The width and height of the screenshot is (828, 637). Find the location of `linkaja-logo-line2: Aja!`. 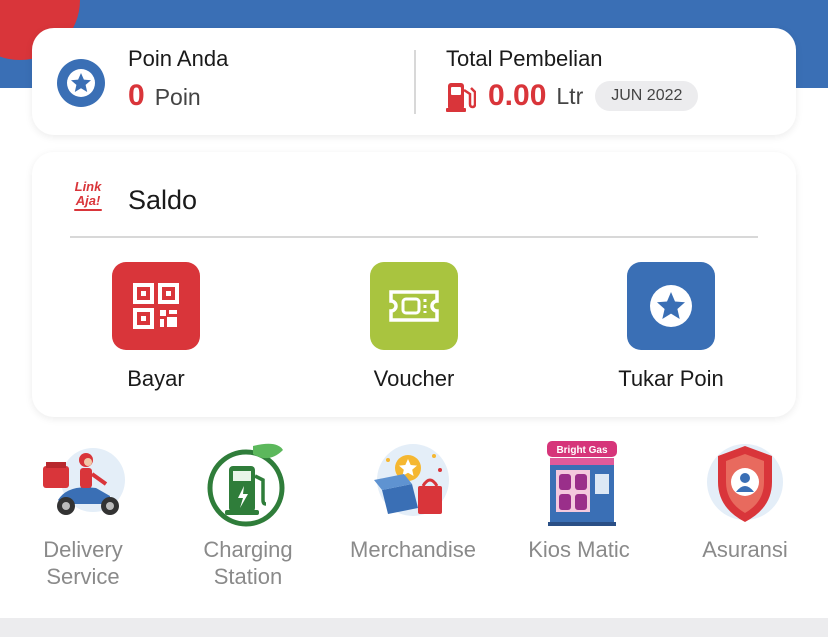

linkaja-logo-line2: Aja! is located at coordinates (88, 200).